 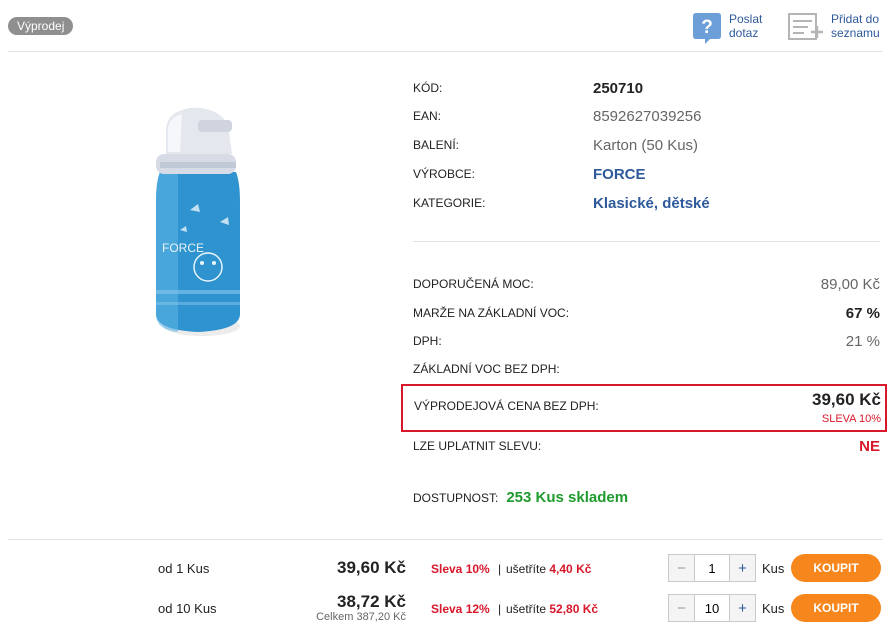 I want to click on product-code: 250710, so click(x=618, y=88).